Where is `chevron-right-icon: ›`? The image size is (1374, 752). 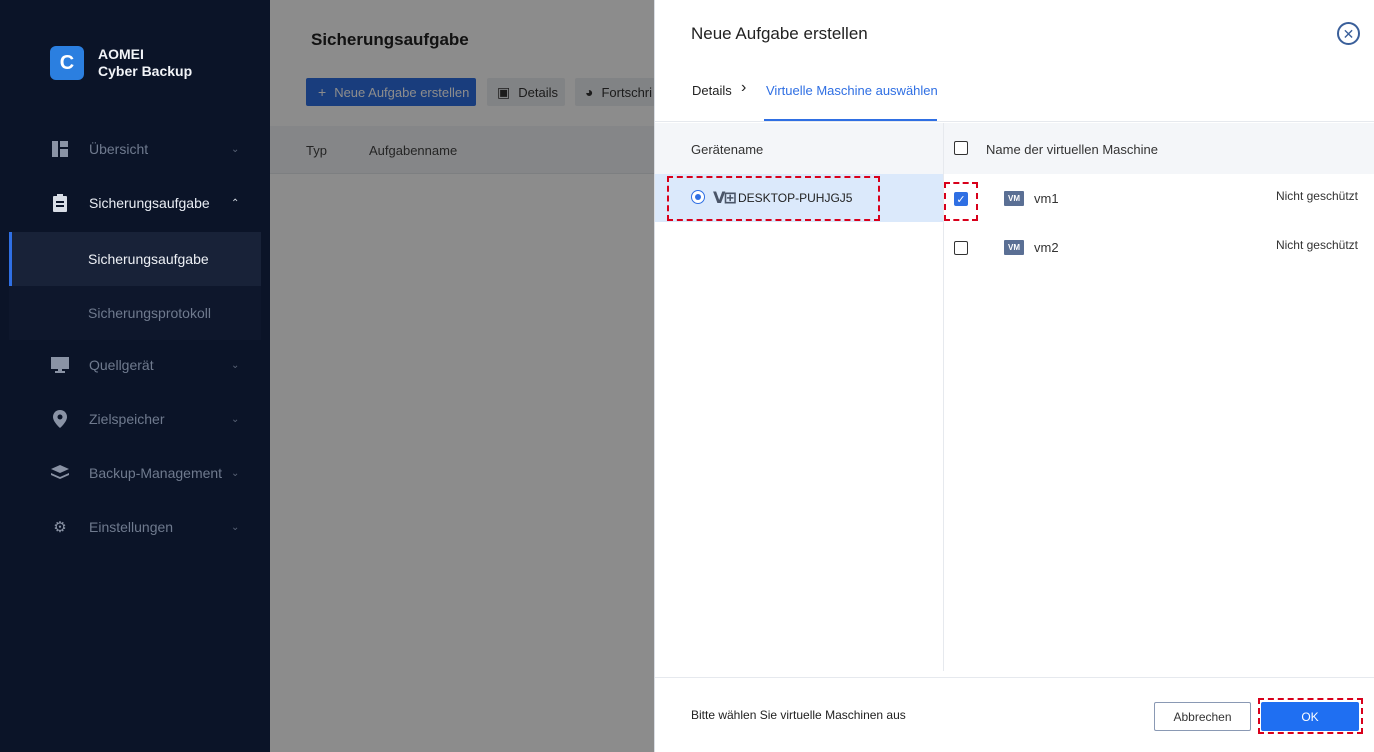
chevron-right-icon: › is located at coordinates (744, 87).